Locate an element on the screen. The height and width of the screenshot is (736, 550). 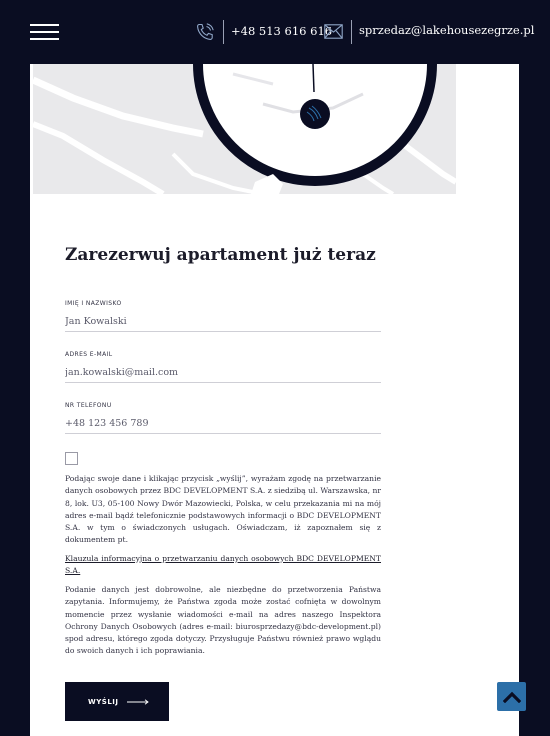
name-field-group: IMIĘ I NAZWISKO is located at coordinates (223, 316).